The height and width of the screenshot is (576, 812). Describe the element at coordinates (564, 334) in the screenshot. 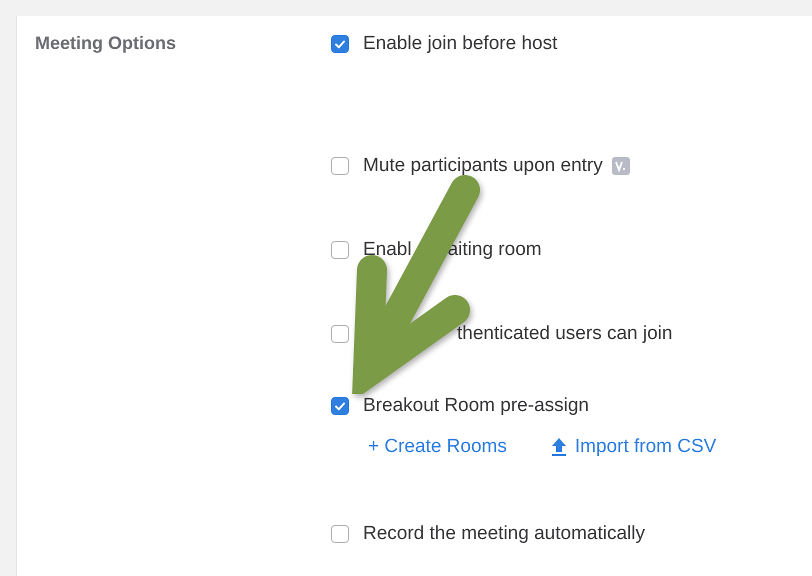

I see `option-label: thenticated users can join` at that location.